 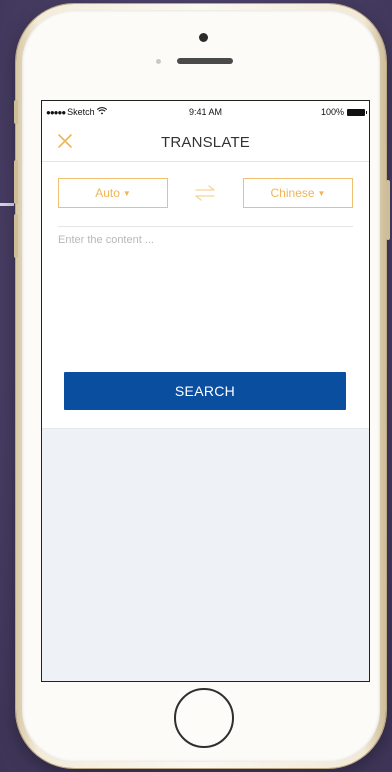 I want to click on swap-arrows-icon, so click(x=205, y=193).